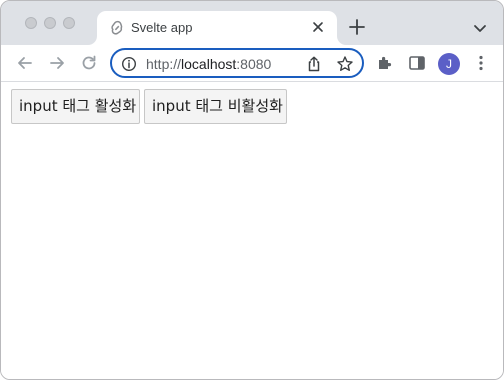  I want to click on address-bar: http://localhost:8080, so click(237, 63).